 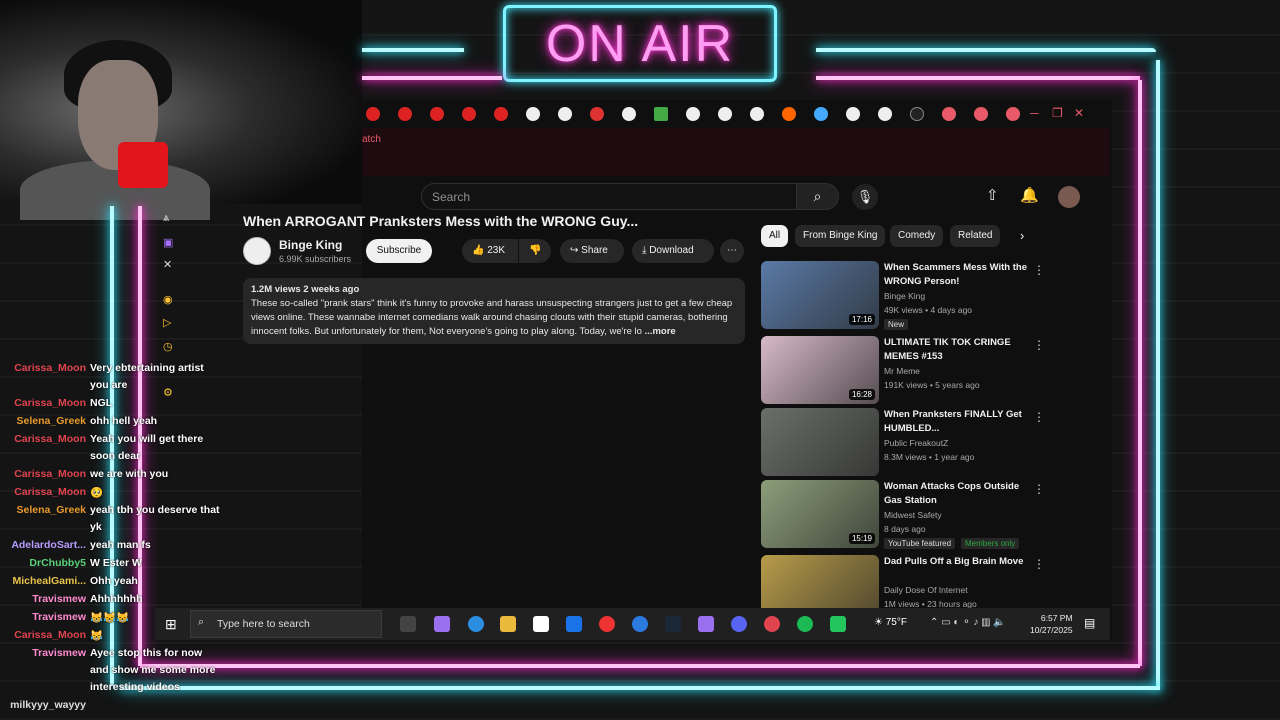 I want to click on play-icon: ◉, so click(x=168, y=299).